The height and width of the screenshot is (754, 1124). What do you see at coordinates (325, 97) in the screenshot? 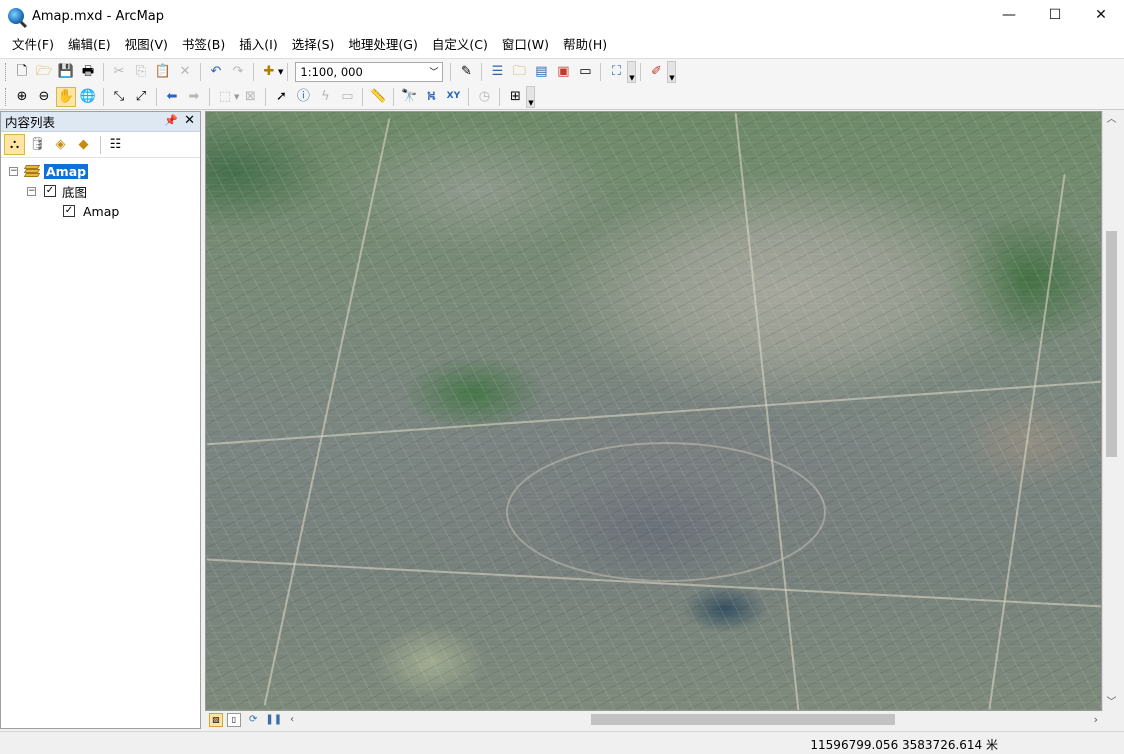
I see `hyperlink-icon: ϟ` at bounding box center [325, 97].